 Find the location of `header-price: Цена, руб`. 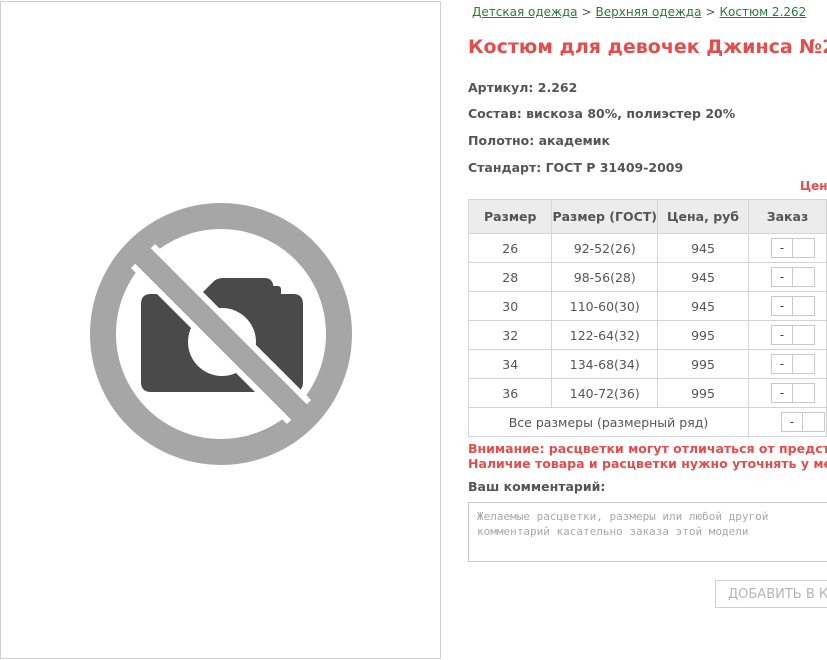

header-price: Цена, руб is located at coordinates (703, 216).